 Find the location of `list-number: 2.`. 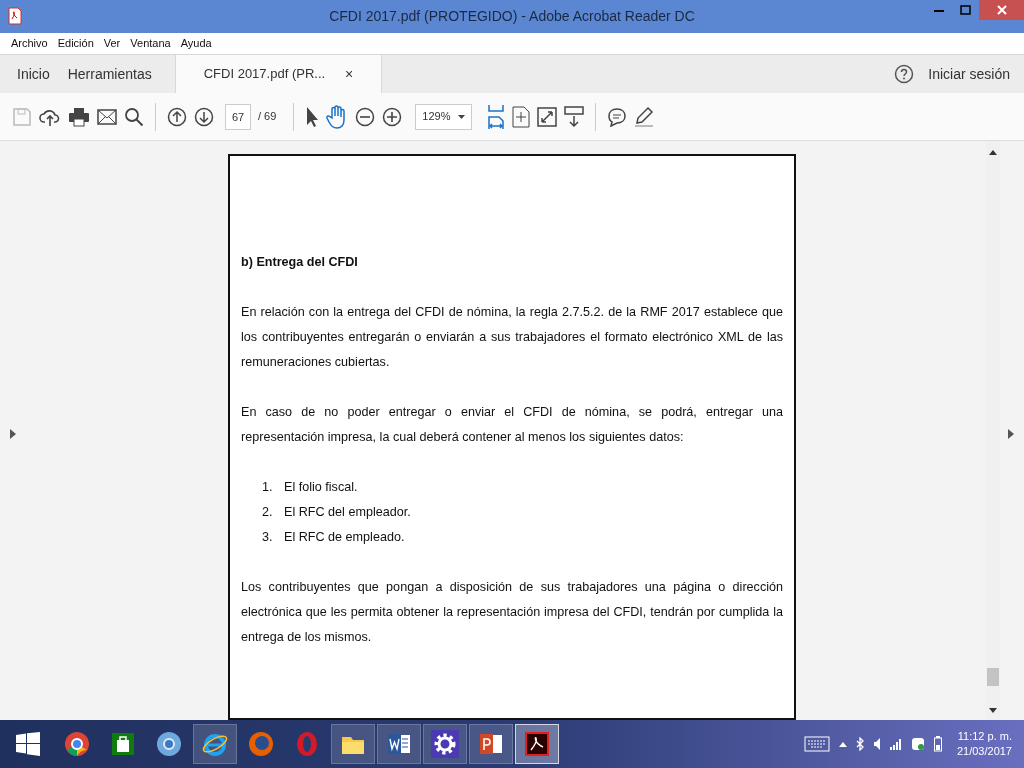

list-number: 2. is located at coordinates (268, 512).